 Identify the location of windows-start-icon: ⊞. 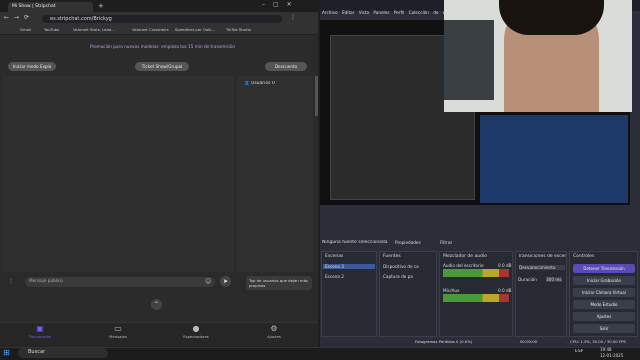
(6, 352).